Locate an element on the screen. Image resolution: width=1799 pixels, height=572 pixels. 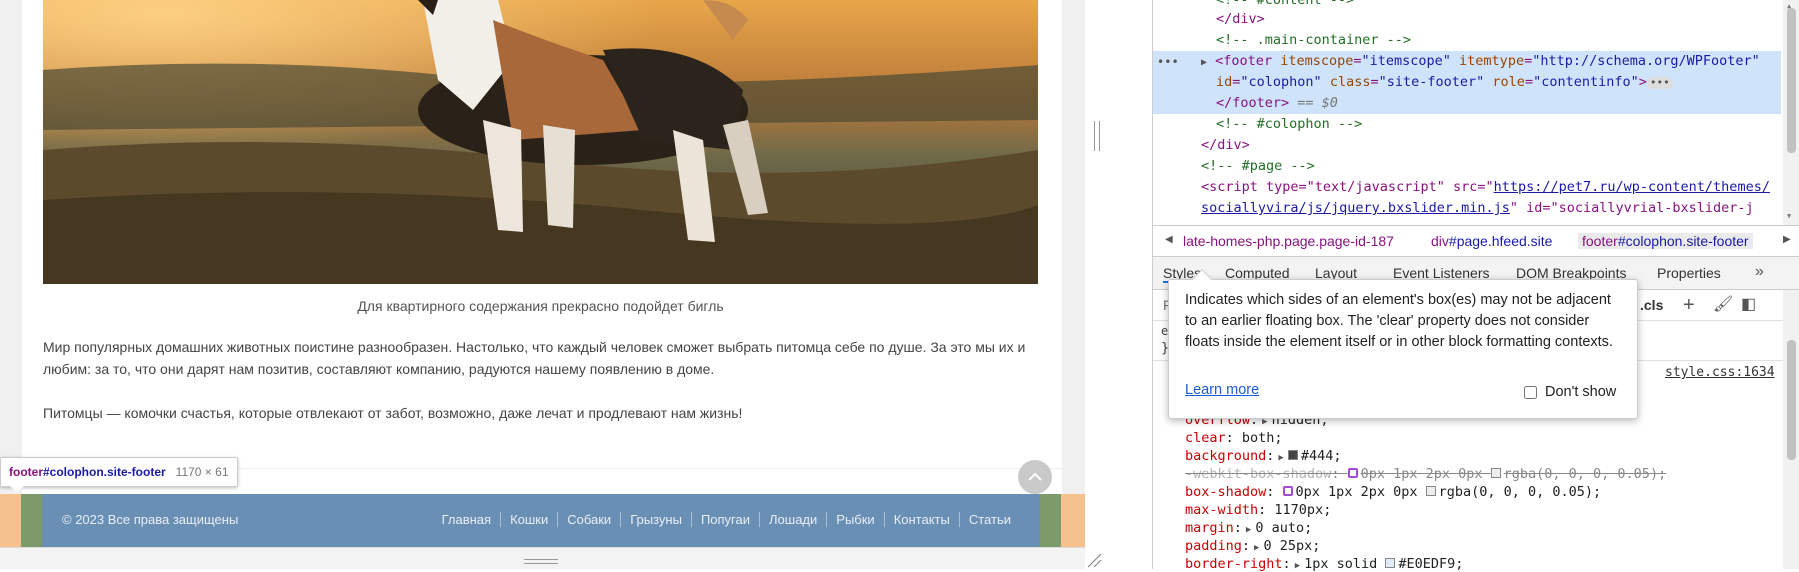
elements-scrollbar: ▲ ▼ is located at coordinates (1791, 112).